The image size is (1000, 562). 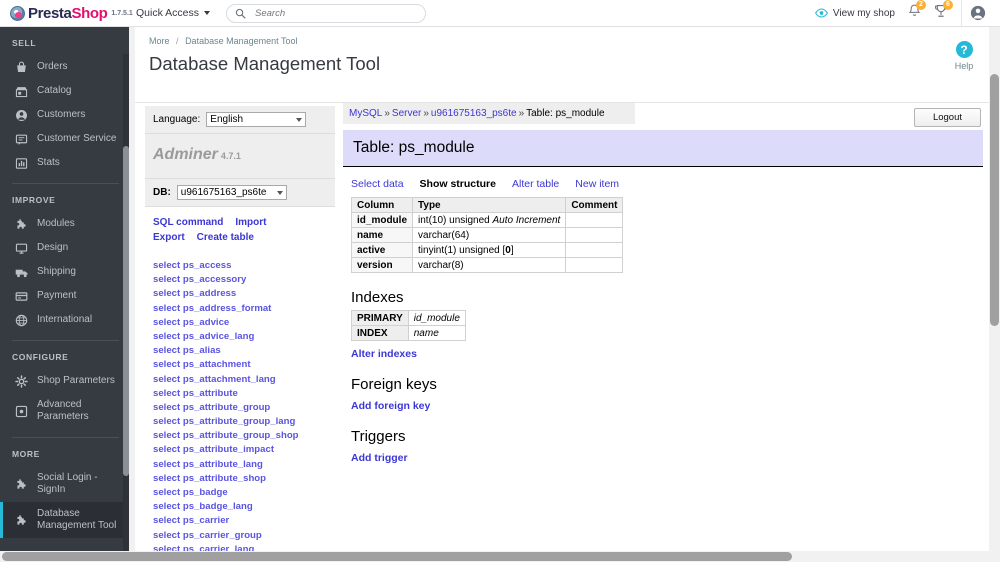 What do you see at coordinates (190, 492) in the screenshot?
I see `select-table-link: select ps_badge` at bounding box center [190, 492].